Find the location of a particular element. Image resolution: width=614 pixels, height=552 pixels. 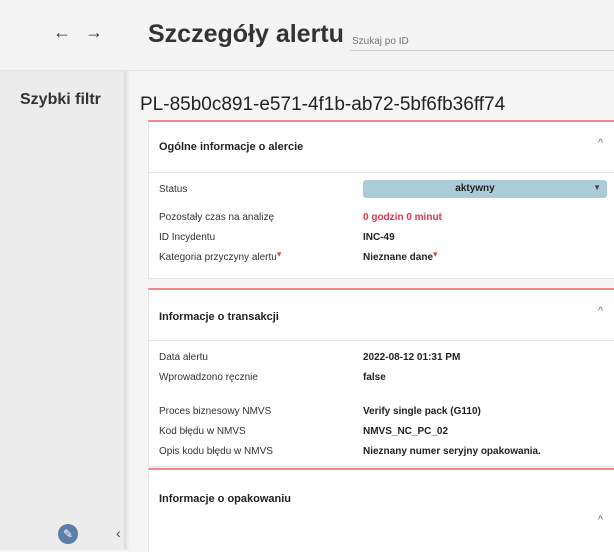

status-label: Status is located at coordinates (173, 189).